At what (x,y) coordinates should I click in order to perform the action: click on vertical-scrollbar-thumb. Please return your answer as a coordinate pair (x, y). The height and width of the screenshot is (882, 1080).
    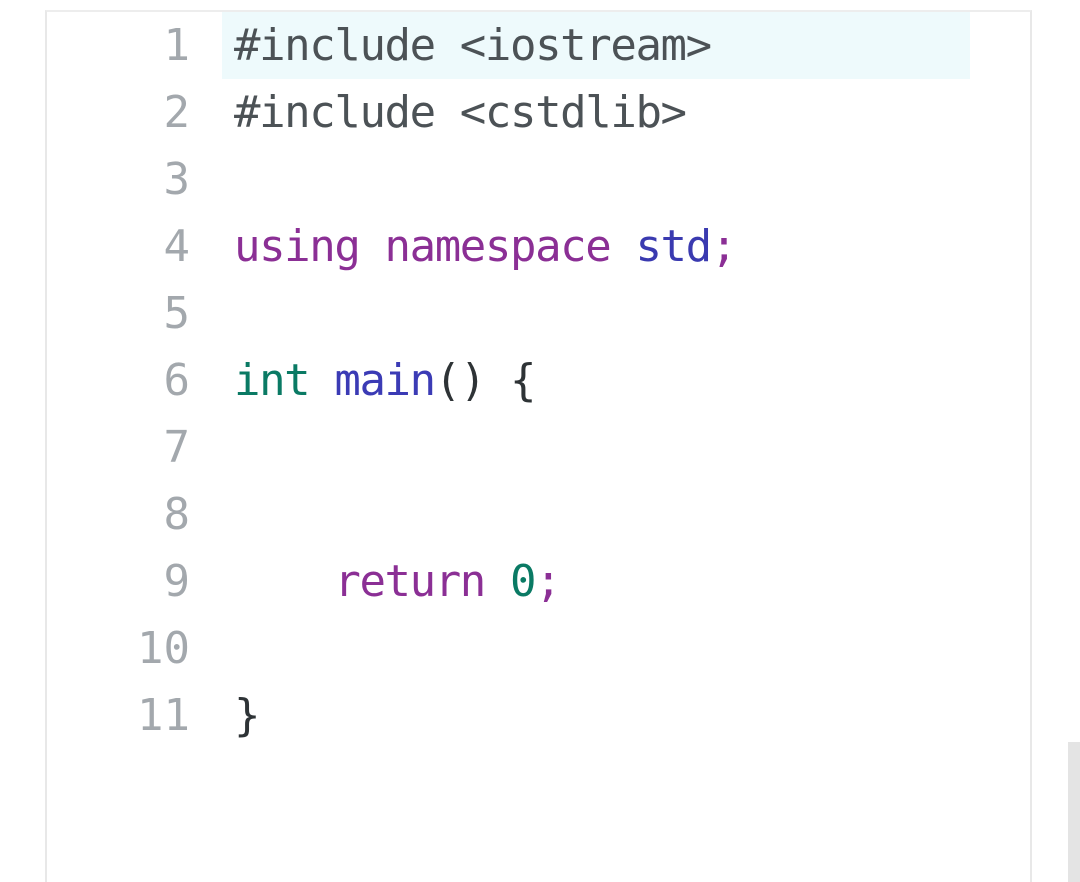
    Looking at the image, I should click on (1074, 812).